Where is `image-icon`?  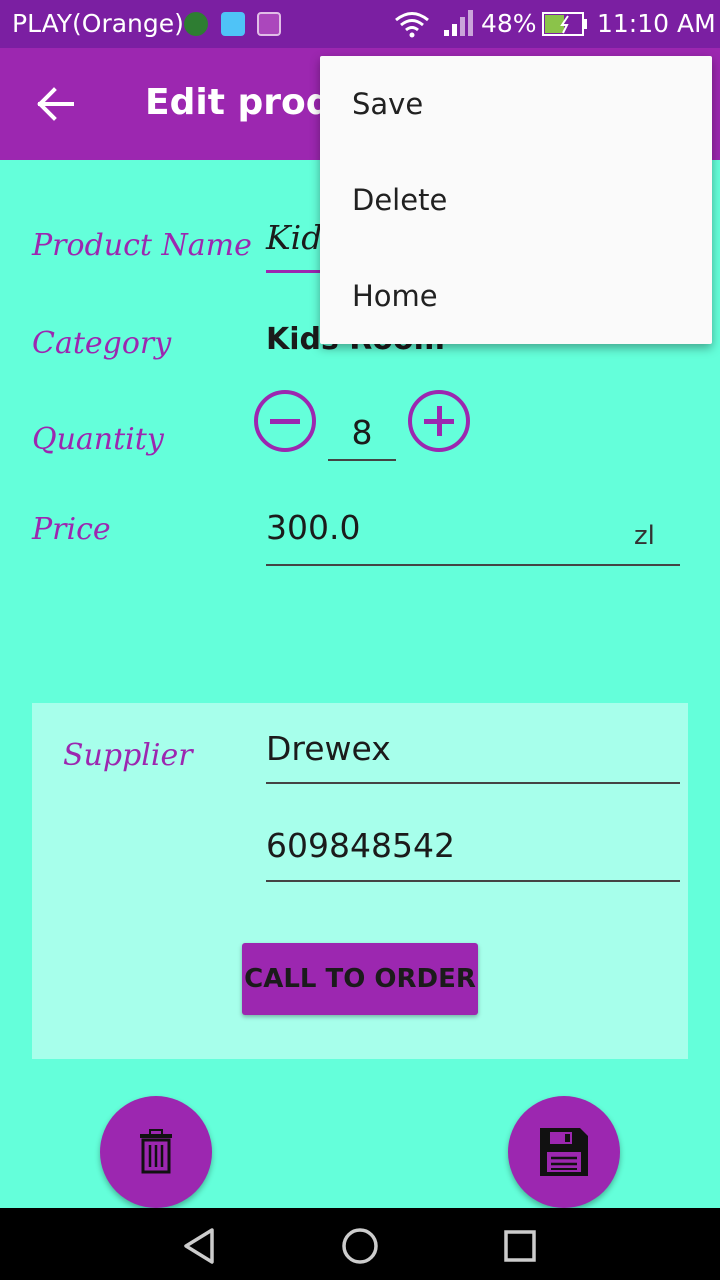
image-icon is located at coordinates (269, 24).